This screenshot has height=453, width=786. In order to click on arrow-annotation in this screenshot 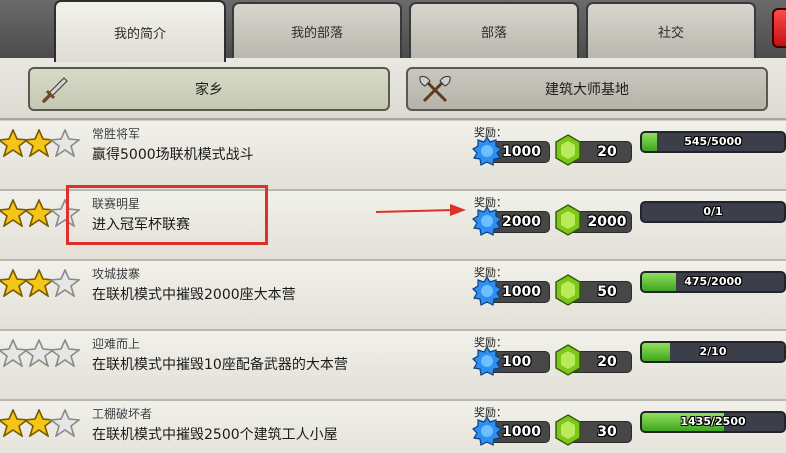, I will do `click(421, 210)`.